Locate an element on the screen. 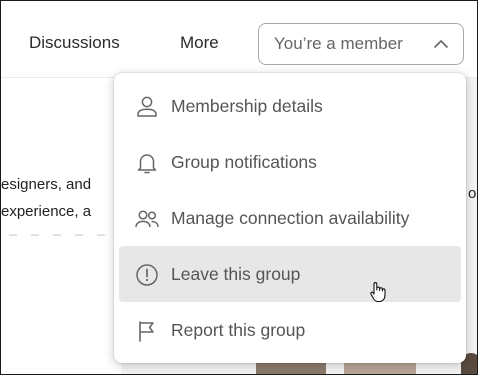 Image resolution: width=478 pixels, height=375 pixels. menu-item-label: Group notifications is located at coordinates (244, 161).